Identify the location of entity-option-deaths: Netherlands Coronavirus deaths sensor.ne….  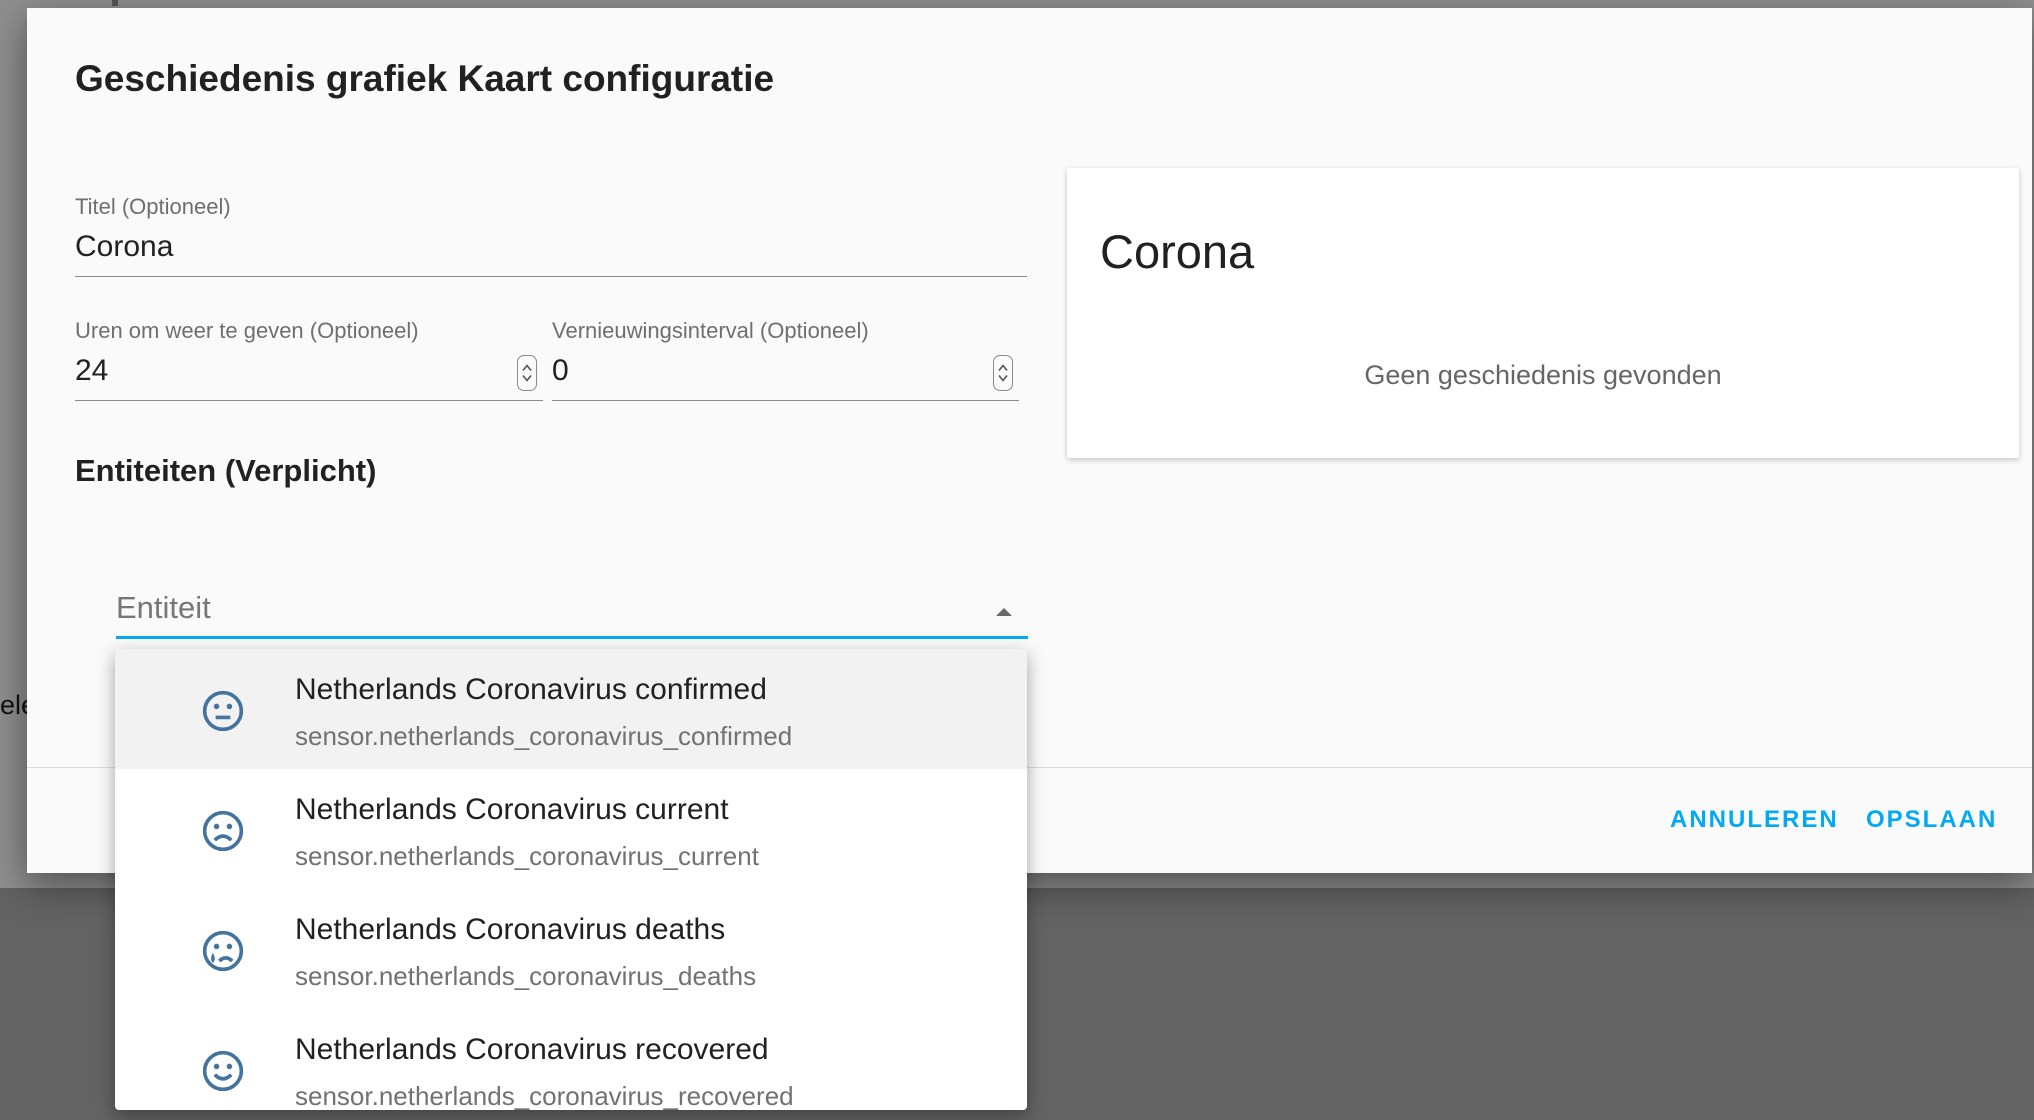
(571, 949).